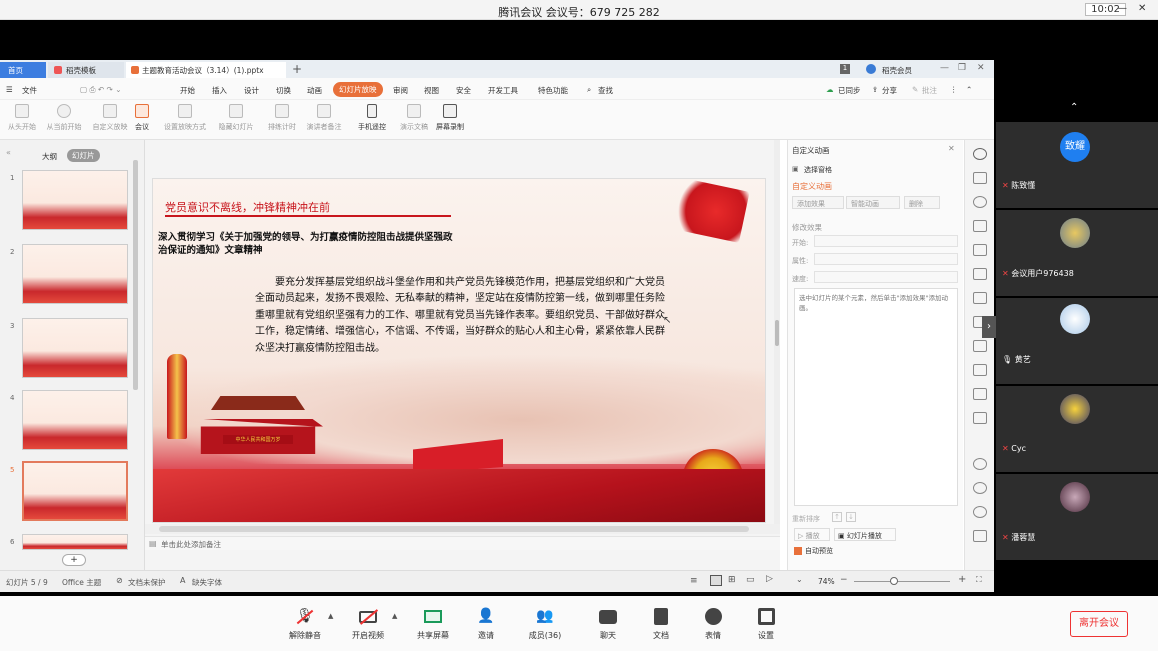  What do you see at coordinates (876, 397) in the screenshot?
I see `animation-list: 选中幻灯片的某个元素，然后单击"添加效果"添加动画。` at bounding box center [876, 397].